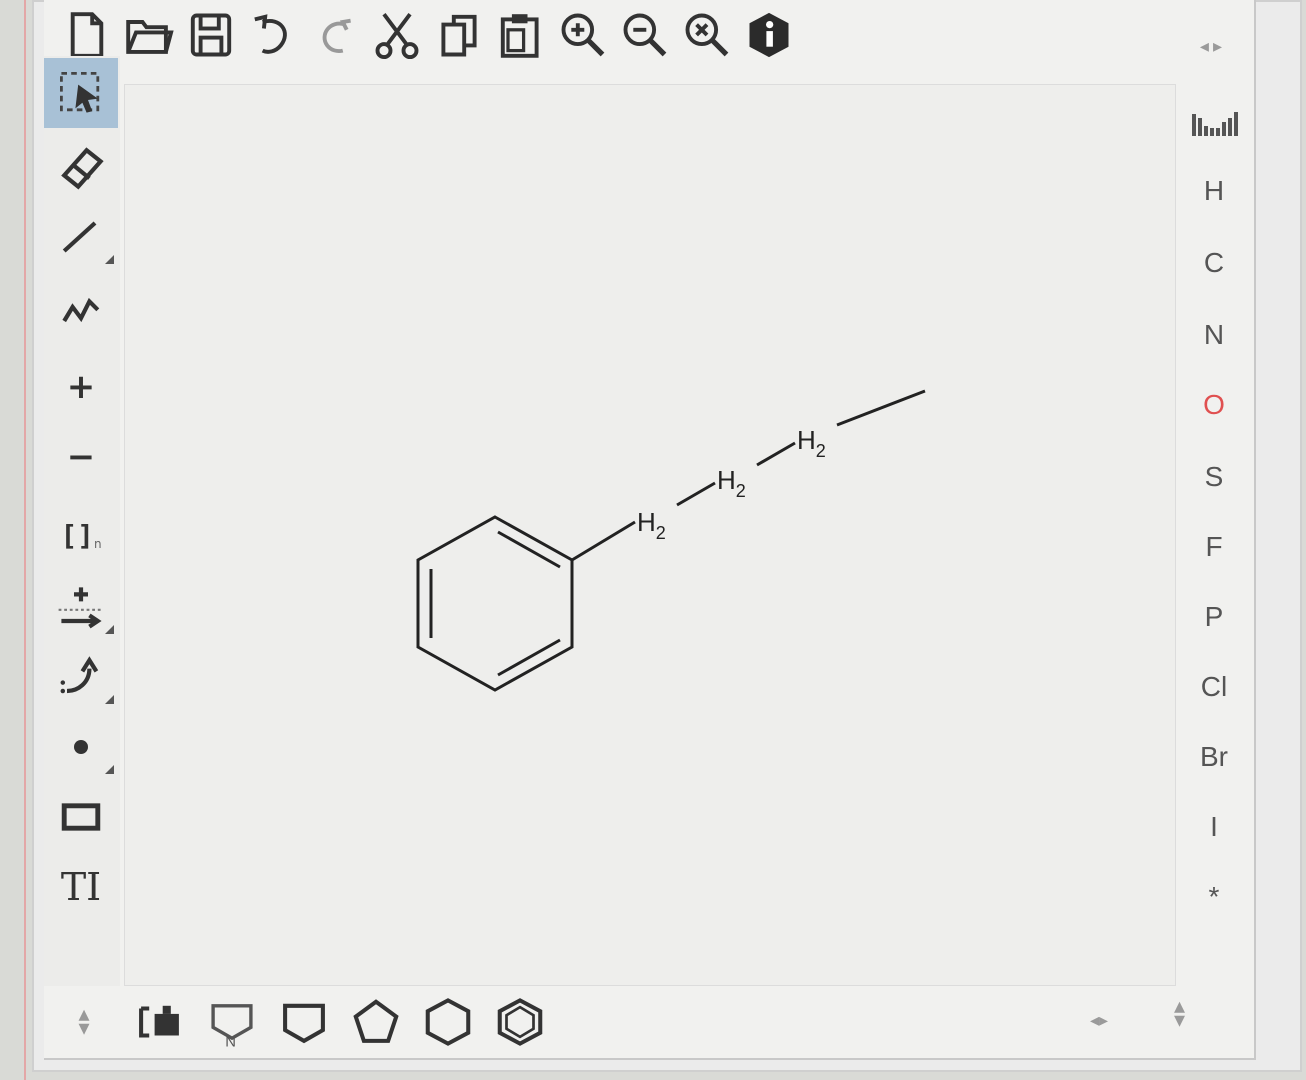  I want to click on molecule-structure: H2 H2 H2, so click(671, 540).